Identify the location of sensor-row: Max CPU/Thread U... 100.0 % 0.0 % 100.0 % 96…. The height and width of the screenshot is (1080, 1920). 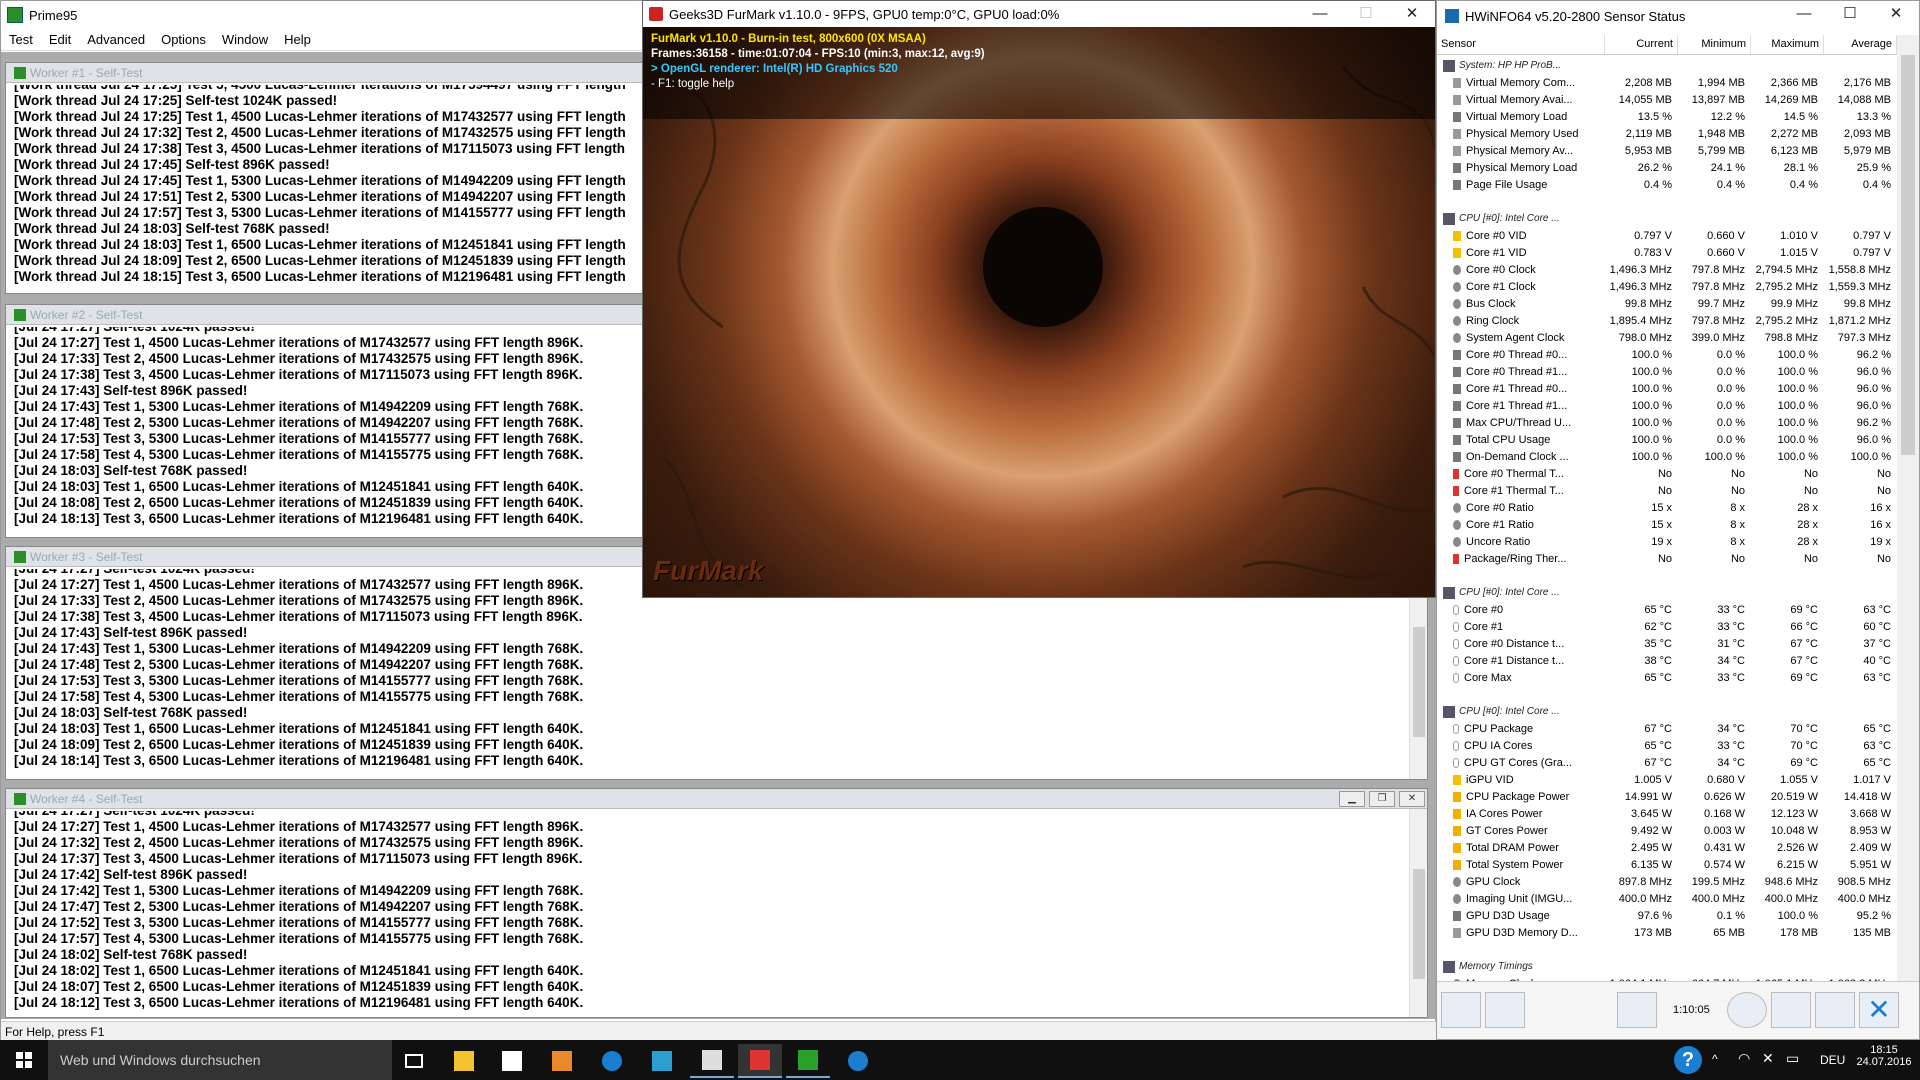
(1667, 422).